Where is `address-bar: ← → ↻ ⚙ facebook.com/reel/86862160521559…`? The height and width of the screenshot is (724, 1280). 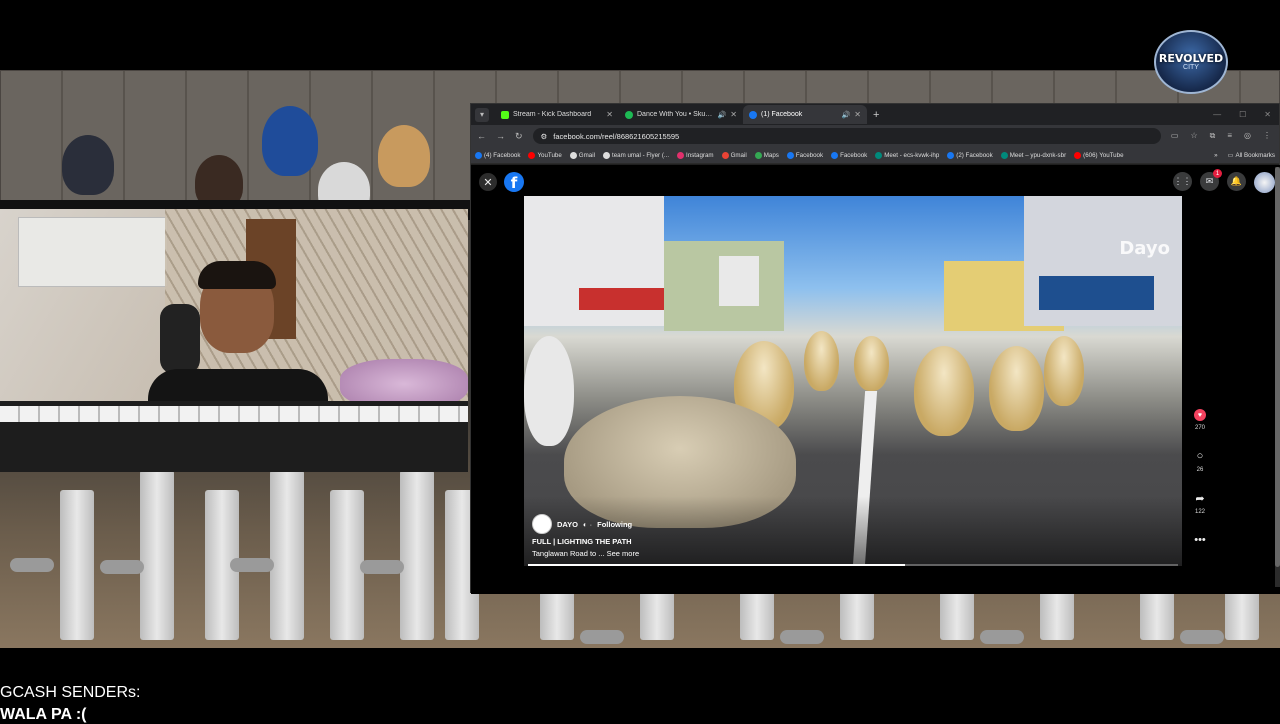 address-bar: ← → ↻ ⚙ facebook.com/reel/86862160521559… is located at coordinates (875, 136).